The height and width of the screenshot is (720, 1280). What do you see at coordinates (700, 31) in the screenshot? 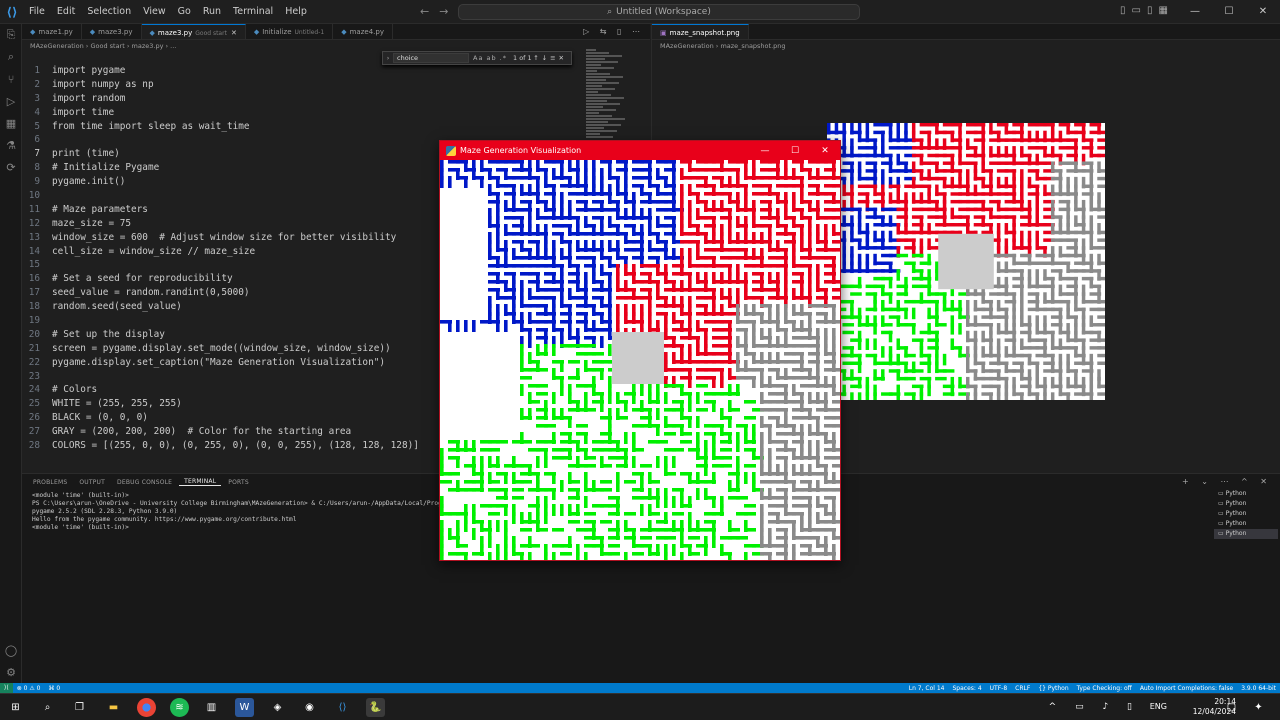
I see `editor-tab: ▣ maze_snapshot.png` at bounding box center [700, 31].